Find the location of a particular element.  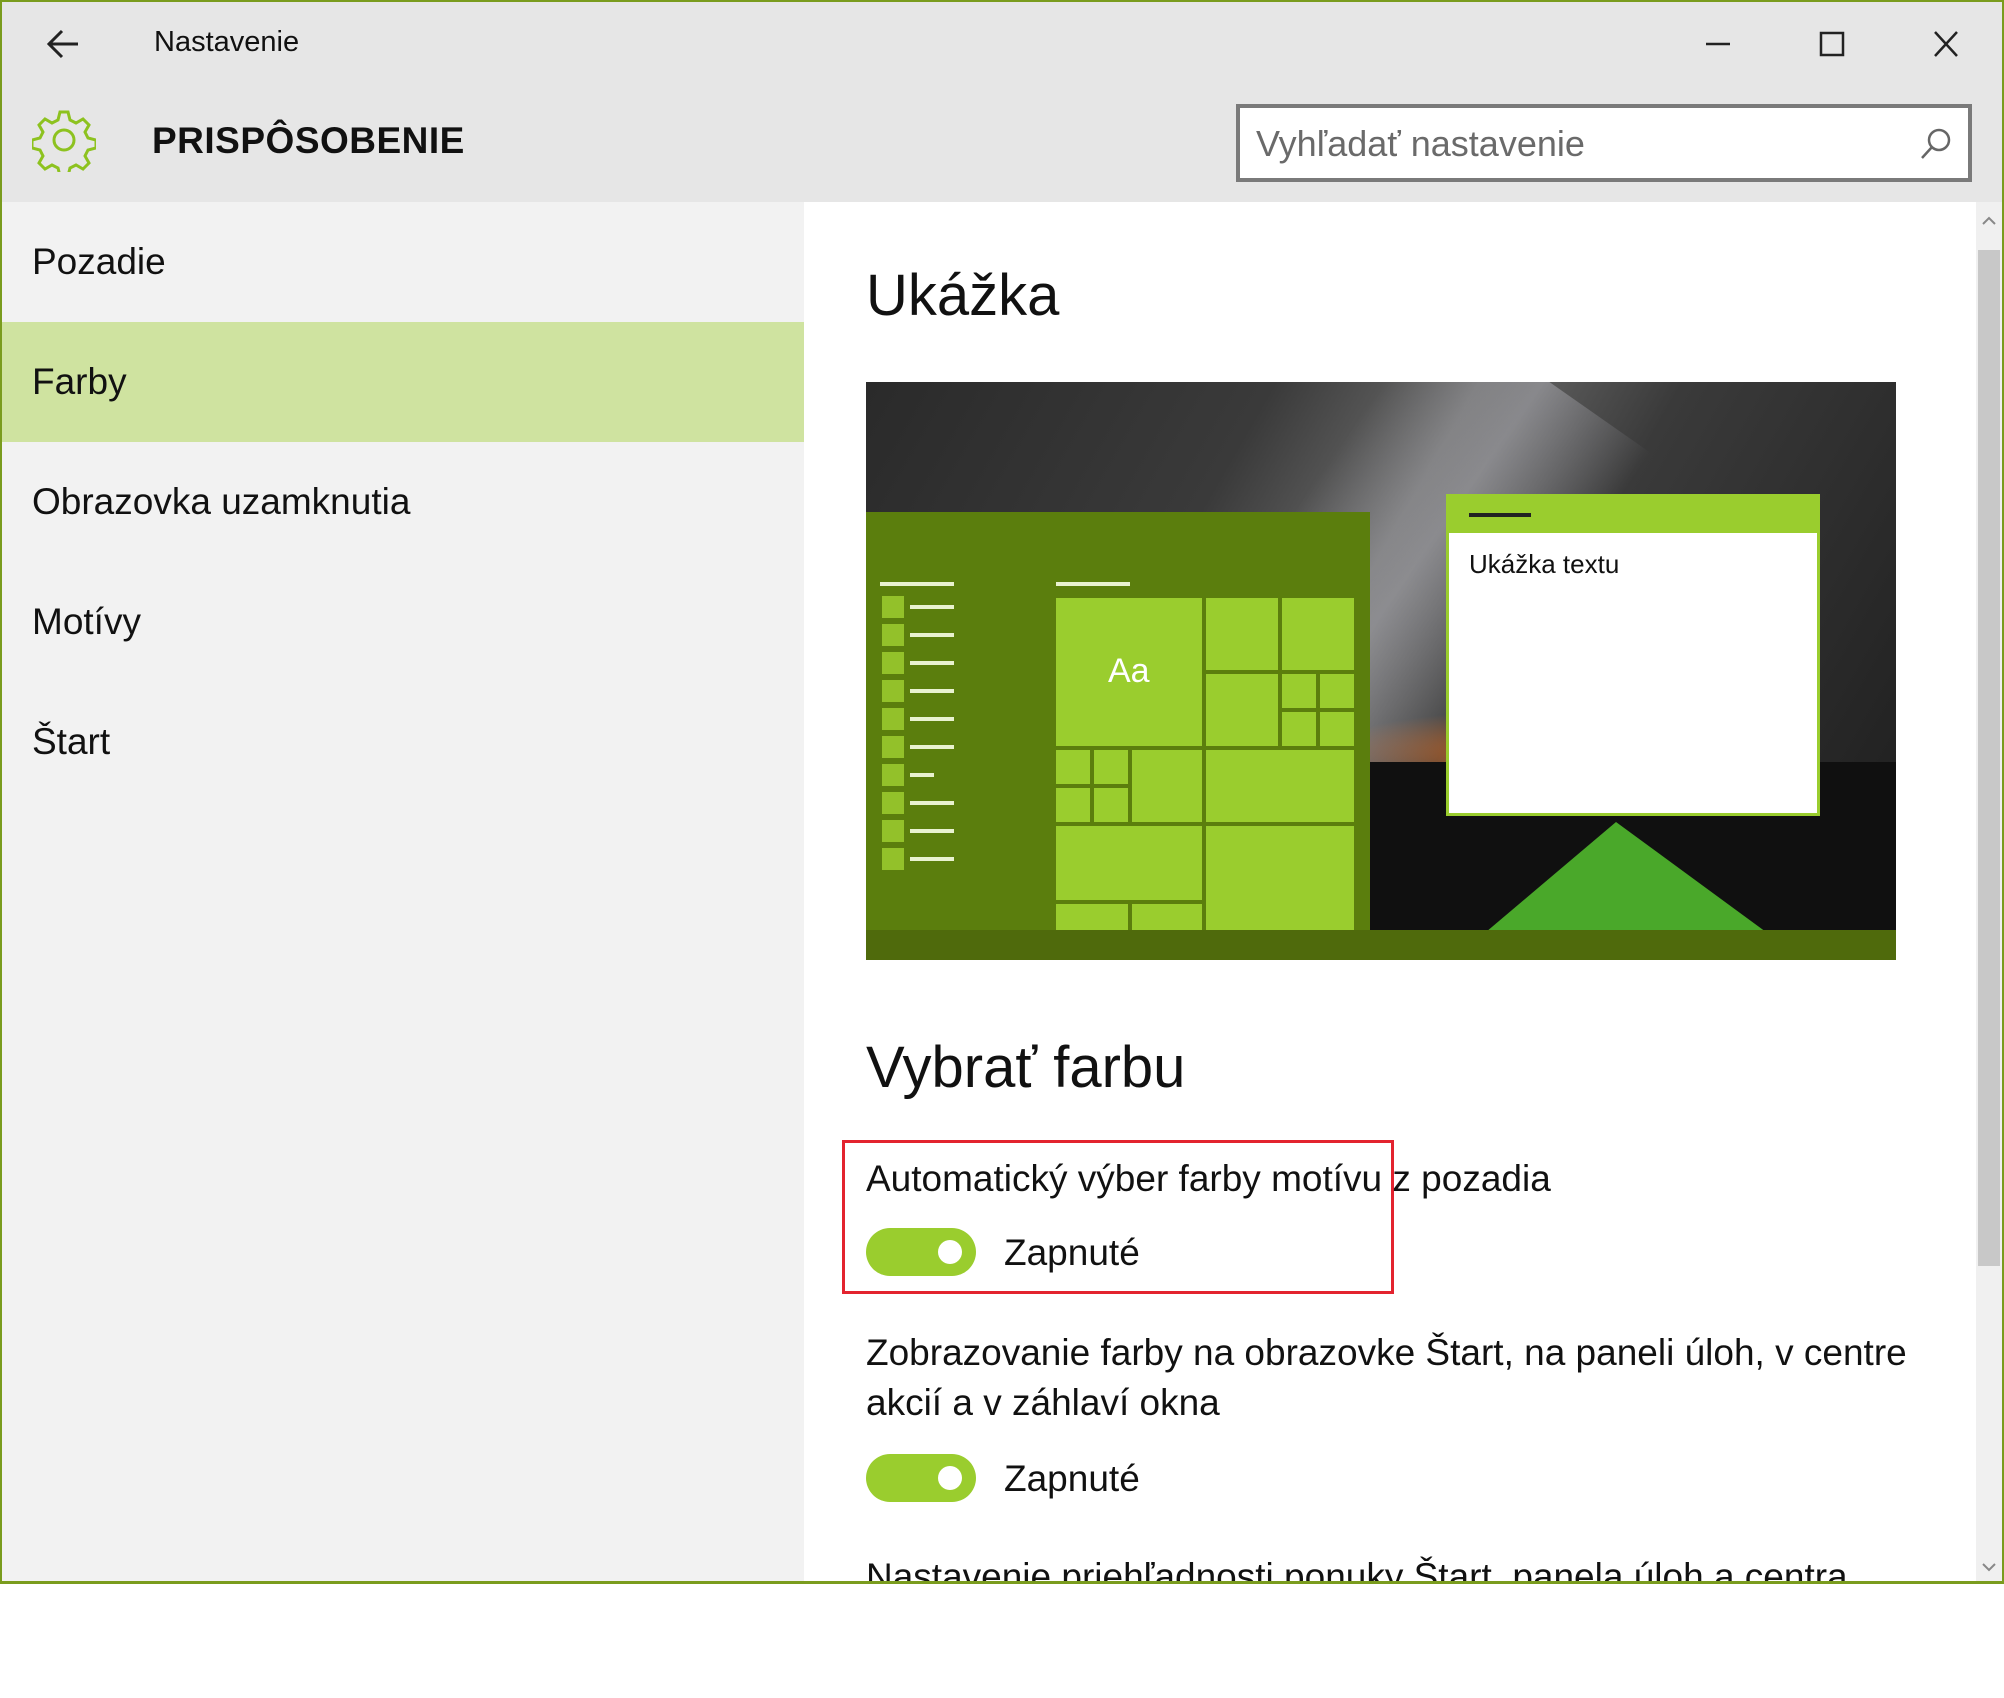

preview-window-dash is located at coordinates (1500, 515).